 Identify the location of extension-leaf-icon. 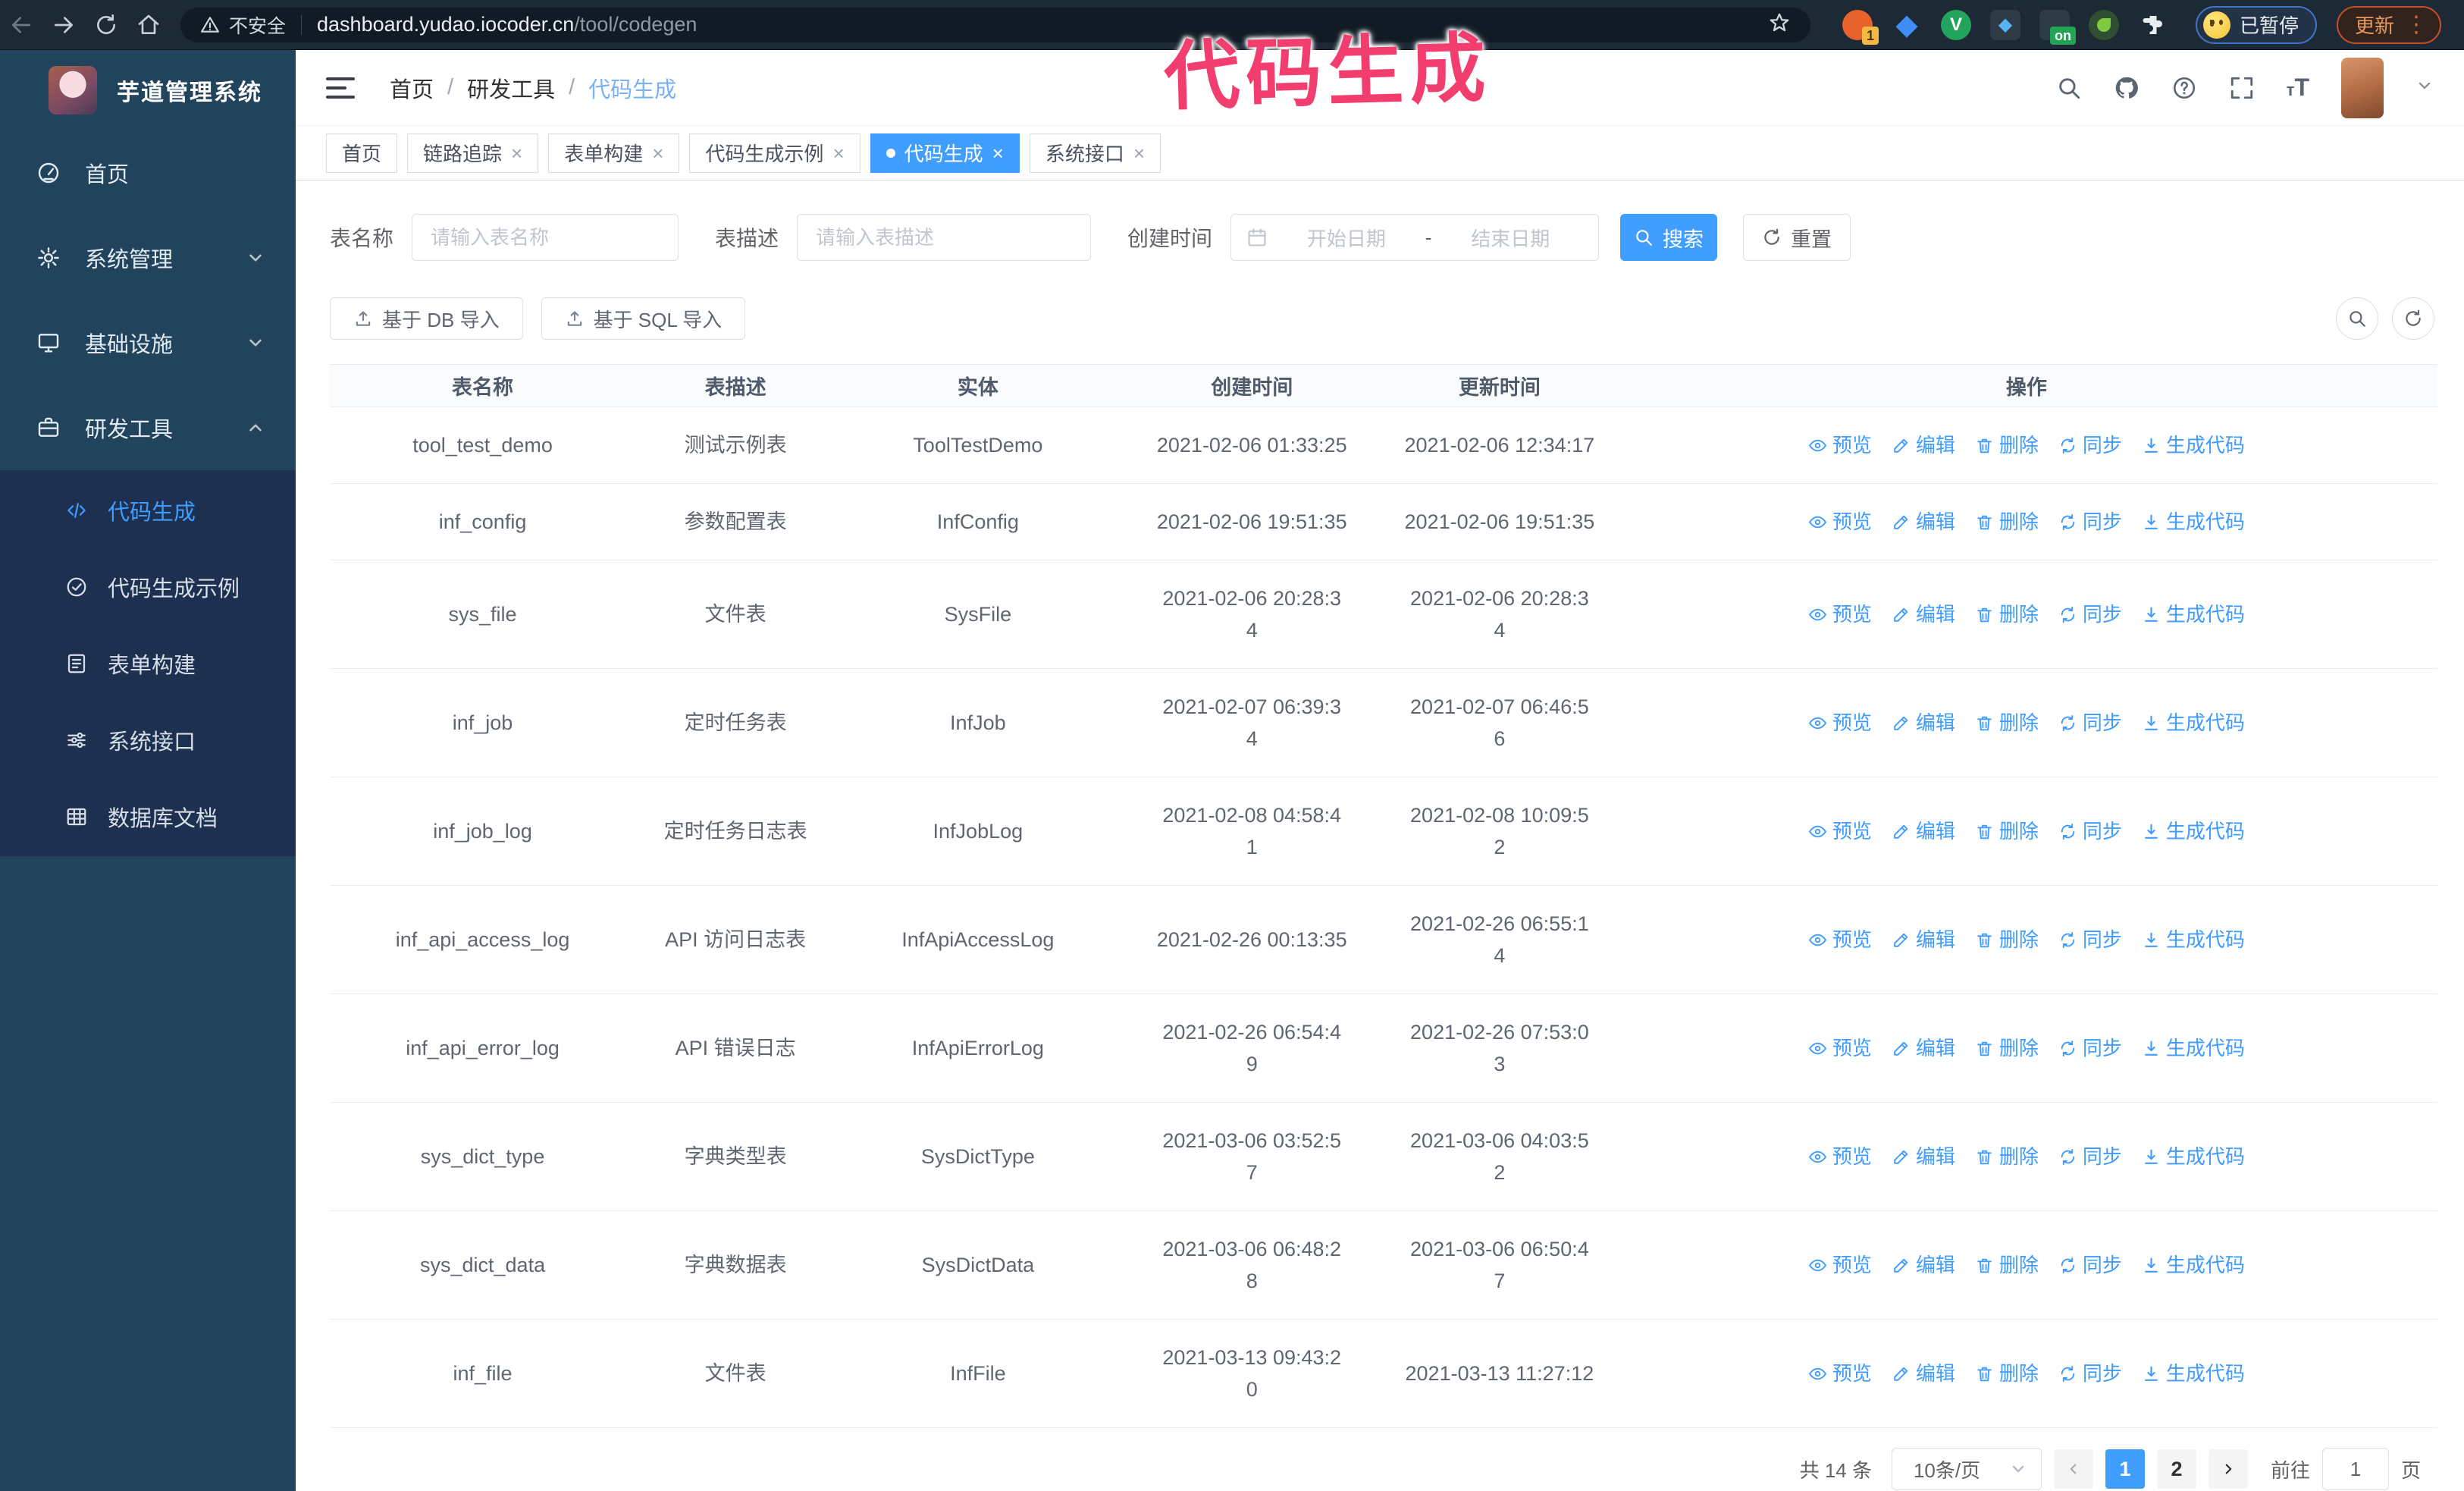
(2104, 25).